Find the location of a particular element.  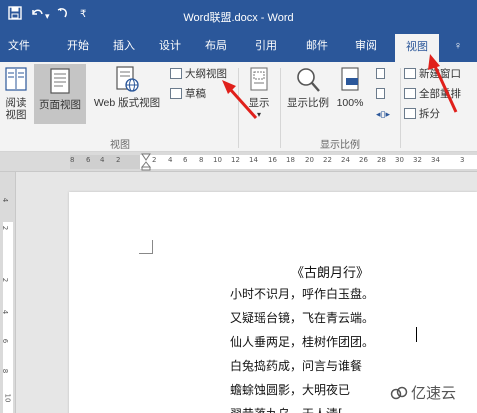

ruler-tick-label: 10 is located at coordinates (217, 160).